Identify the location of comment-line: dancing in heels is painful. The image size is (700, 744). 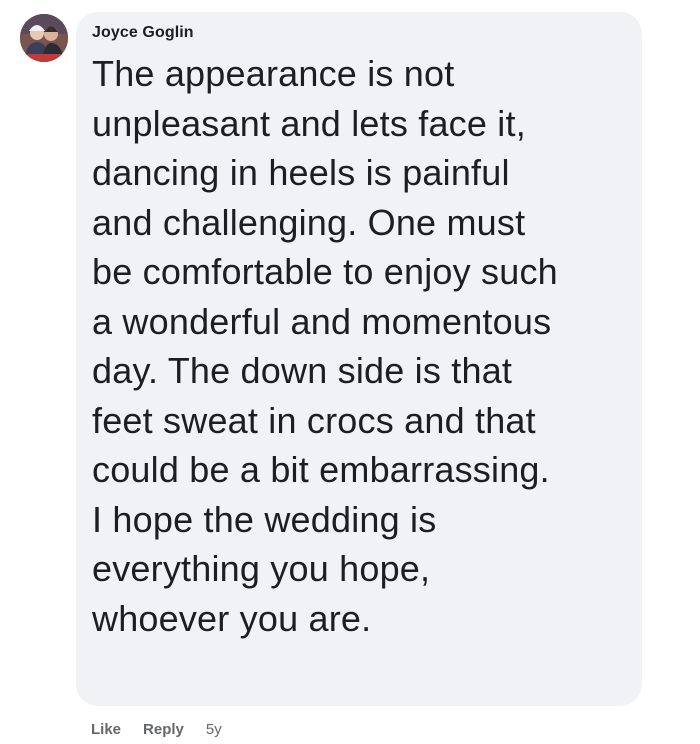
(301, 172).